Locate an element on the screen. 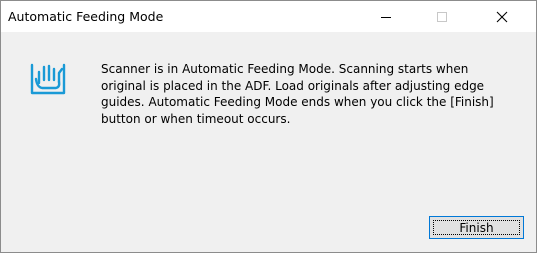 The height and width of the screenshot is (253, 537). finish-button-label: Finish is located at coordinates (476, 227).